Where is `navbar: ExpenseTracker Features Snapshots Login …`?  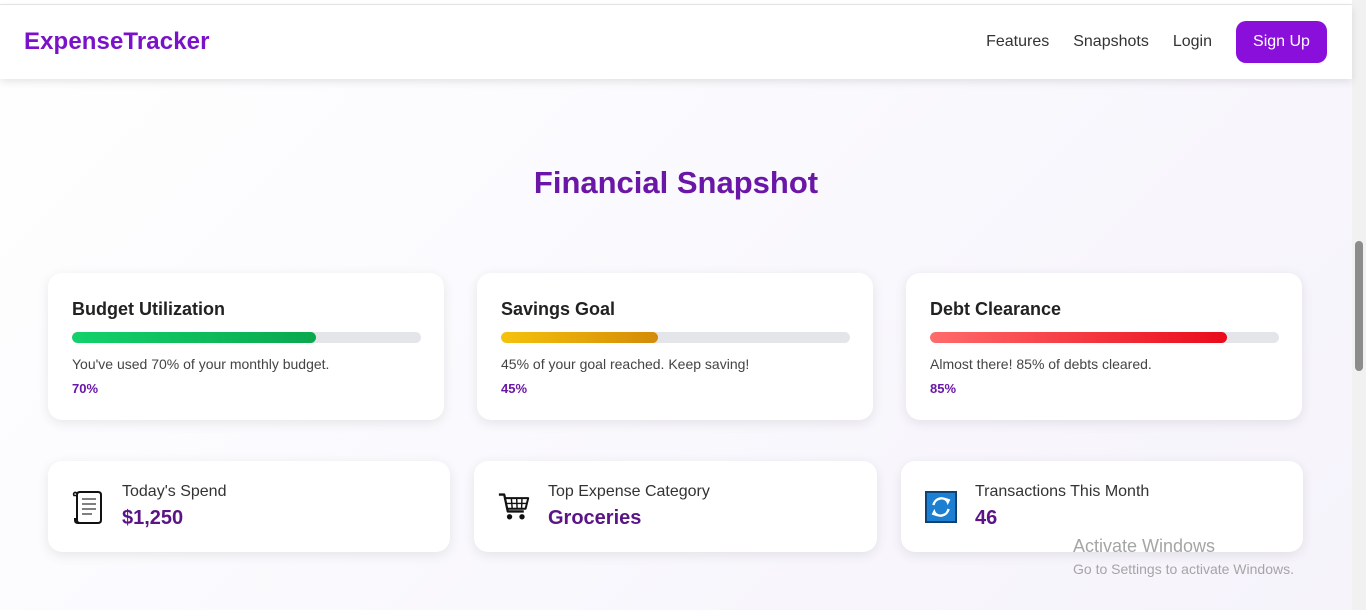 navbar: ExpenseTracker Features Snapshots Login … is located at coordinates (676, 42).